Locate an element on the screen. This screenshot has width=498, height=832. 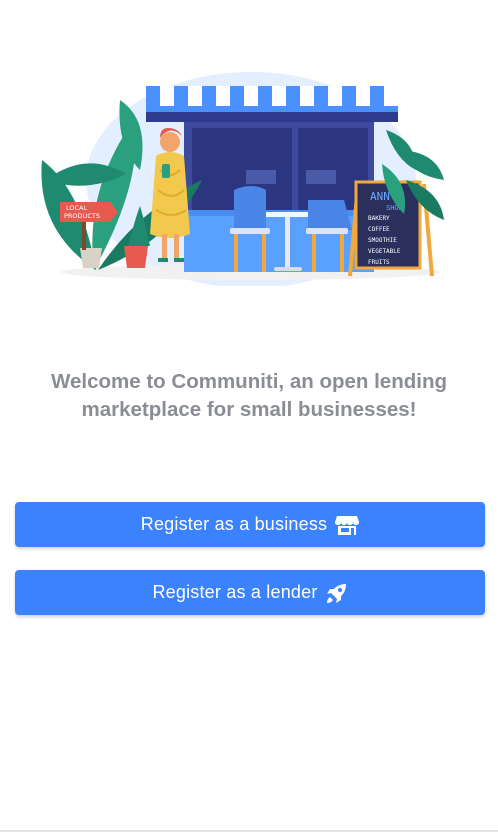
svg-text: LOCAL is located at coordinates (76, 208).